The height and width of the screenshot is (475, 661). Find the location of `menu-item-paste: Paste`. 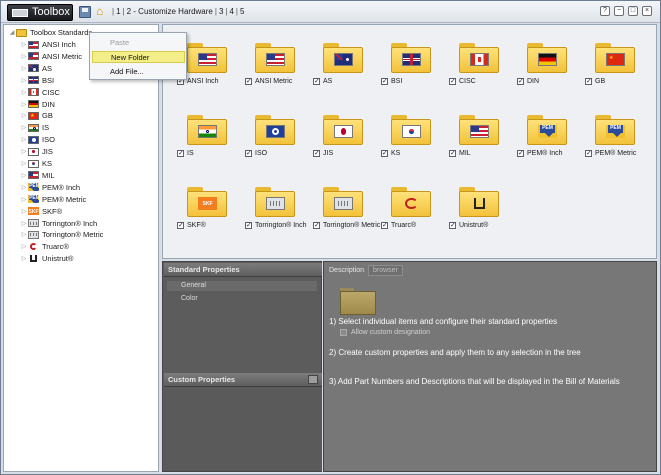

menu-item-paste: Paste is located at coordinates (138, 43).